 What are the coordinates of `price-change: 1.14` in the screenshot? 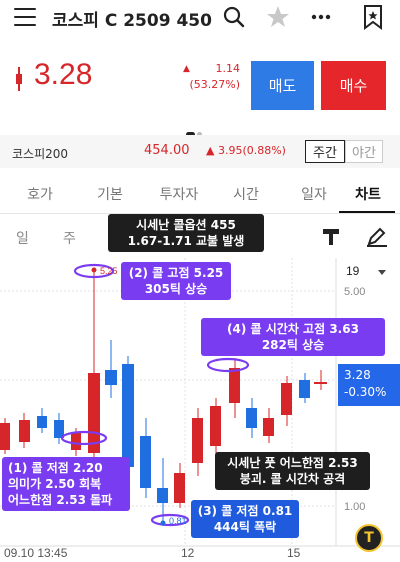 It's located at (228, 68).